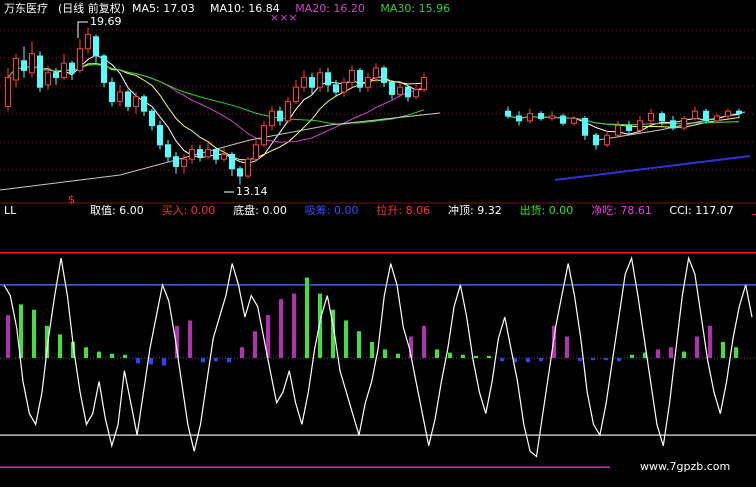 Image resolution: width=756 pixels, height=487 pixels. I want to click on indicator-legend-item: 拉升: 8.06, so click(403, 210).